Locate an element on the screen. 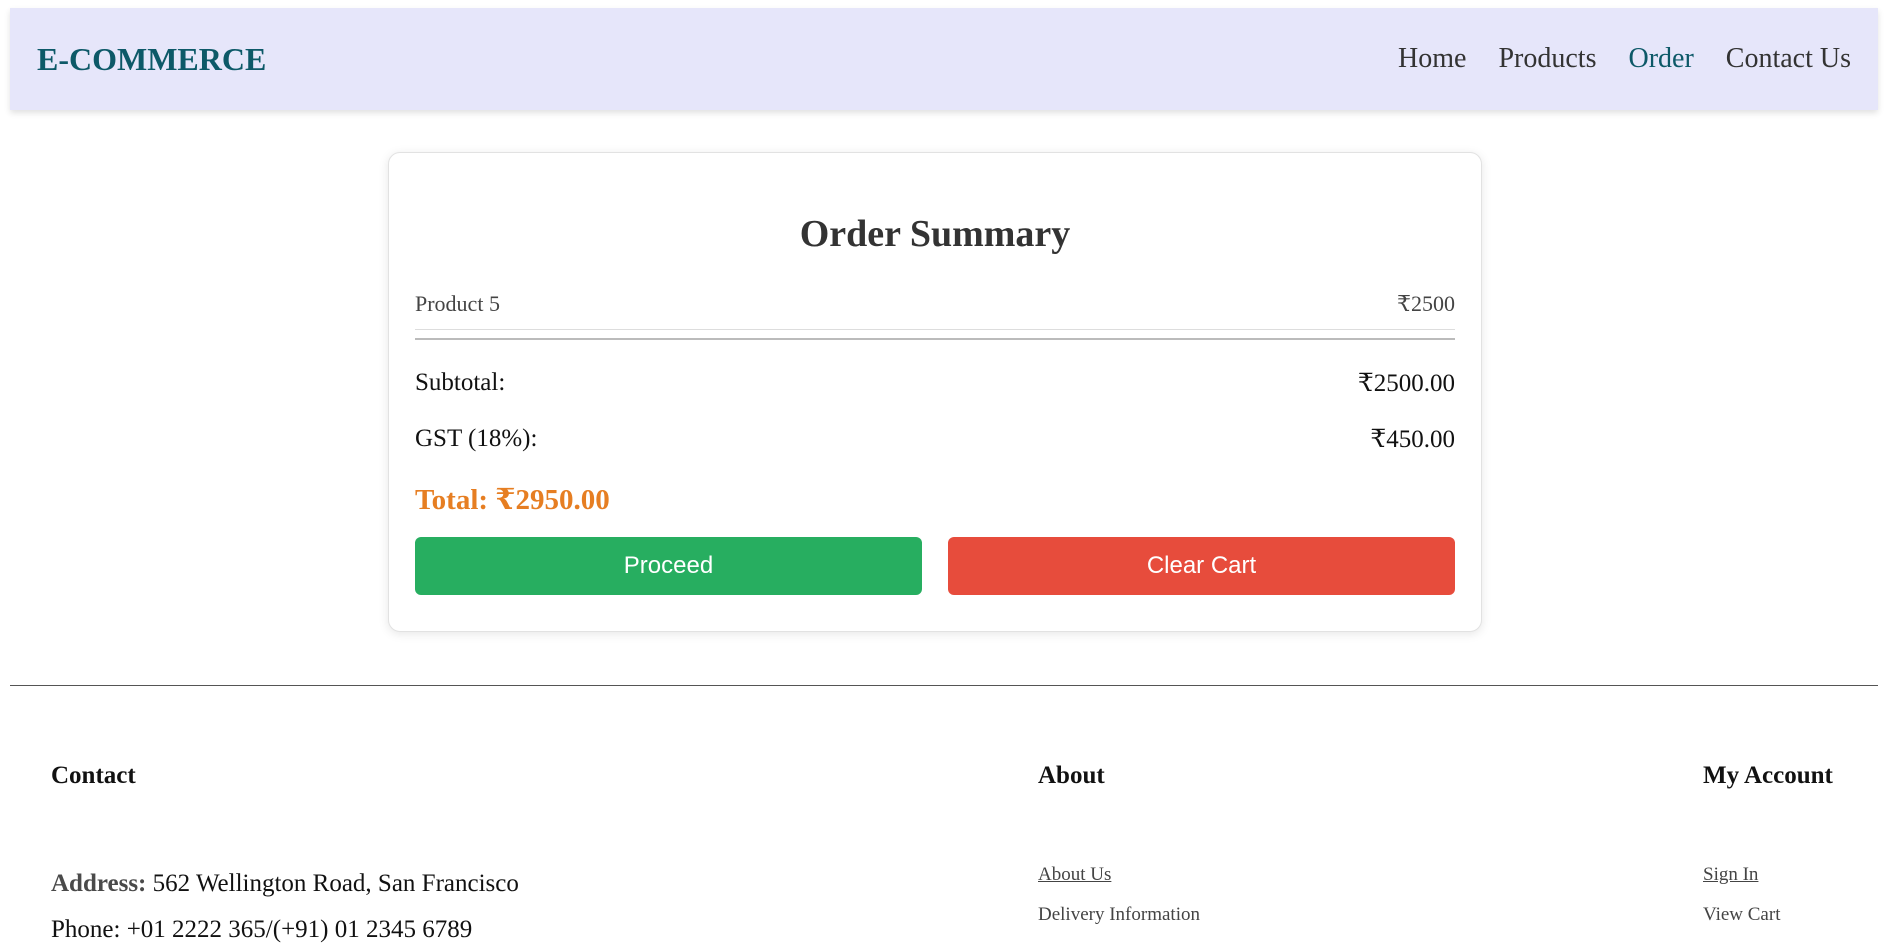 This screenshot has width=1887, height=944. order-total: Total: ₹2950.00 is located at coordinates (512, 500).